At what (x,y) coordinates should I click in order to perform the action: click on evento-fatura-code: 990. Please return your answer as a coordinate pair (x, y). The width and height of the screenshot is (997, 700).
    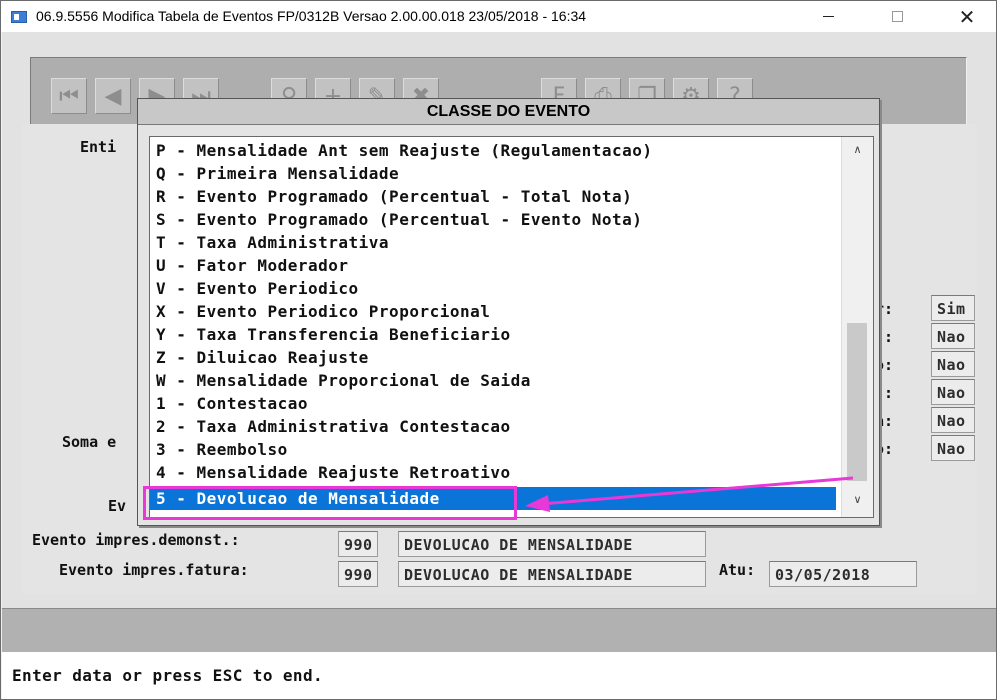
    Looking at the image, I should click on (358, 574).